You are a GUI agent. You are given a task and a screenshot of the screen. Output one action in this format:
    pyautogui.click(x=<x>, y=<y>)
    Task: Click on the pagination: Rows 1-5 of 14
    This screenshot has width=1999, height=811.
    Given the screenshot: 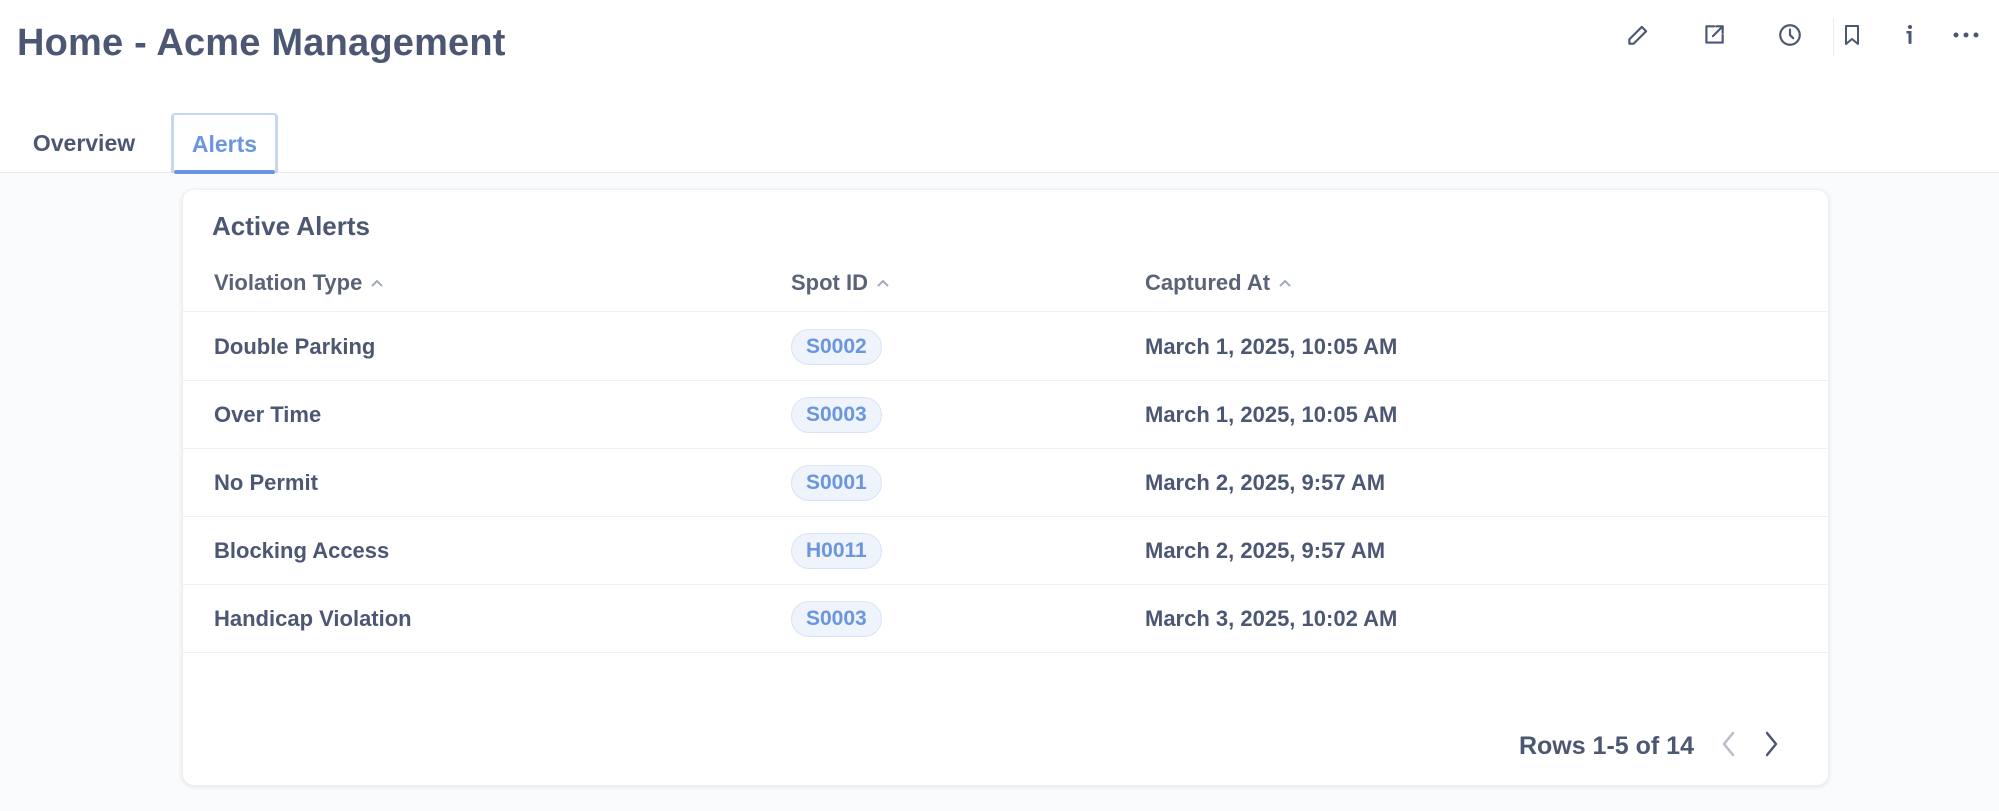 What is the action you would take?
    pyautogui.click(x=1653, y=746)
    